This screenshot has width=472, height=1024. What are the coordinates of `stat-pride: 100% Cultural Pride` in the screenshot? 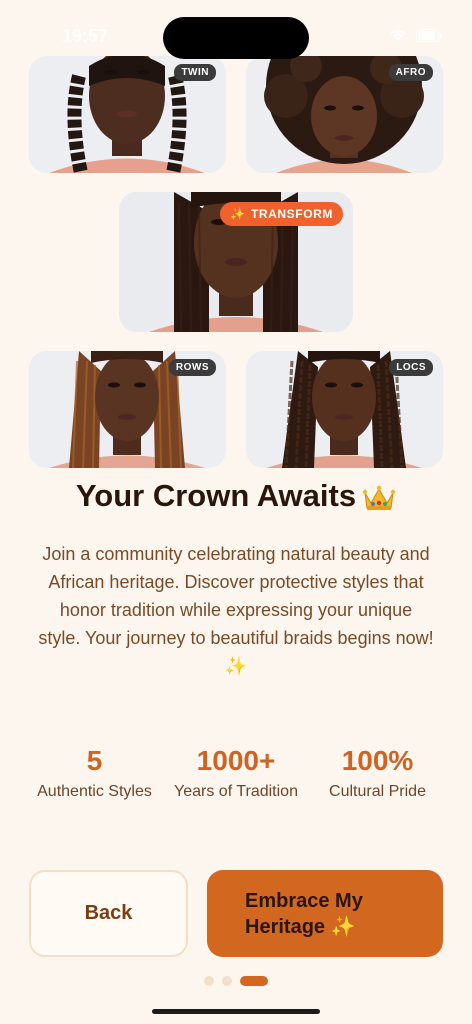 It's located at (377, 773).